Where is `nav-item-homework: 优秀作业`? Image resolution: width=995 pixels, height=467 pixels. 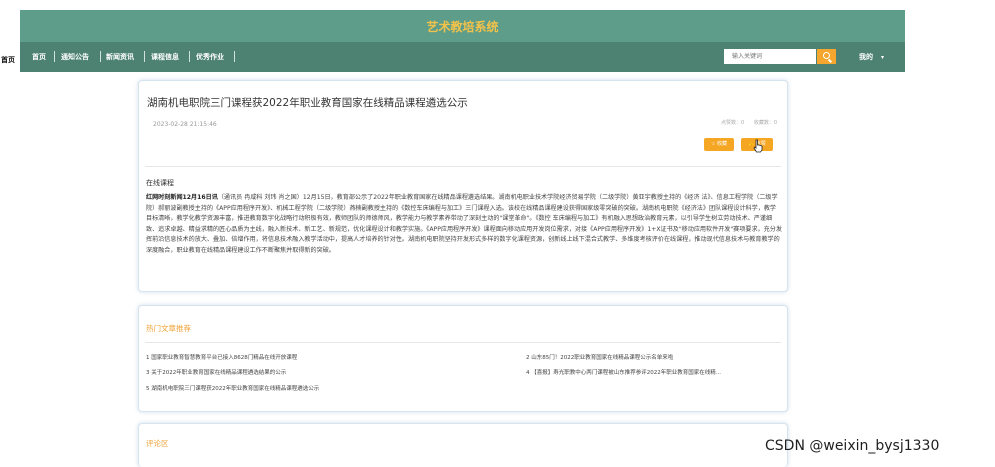
nav-item-homework: 优秀作业 is located at coordinates (210, 57).